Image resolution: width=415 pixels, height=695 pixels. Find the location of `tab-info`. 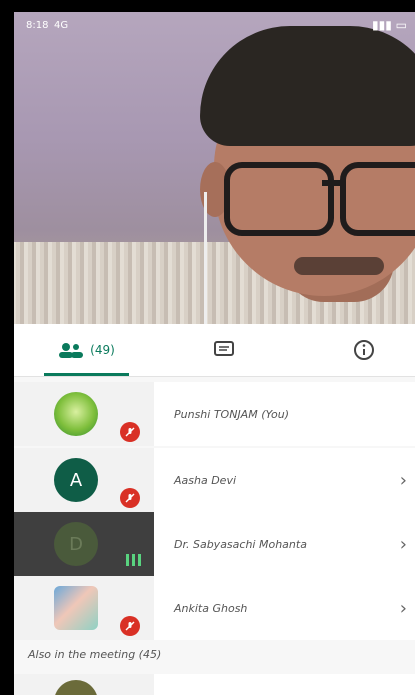

tab-info is located at coordinates (364, 350).